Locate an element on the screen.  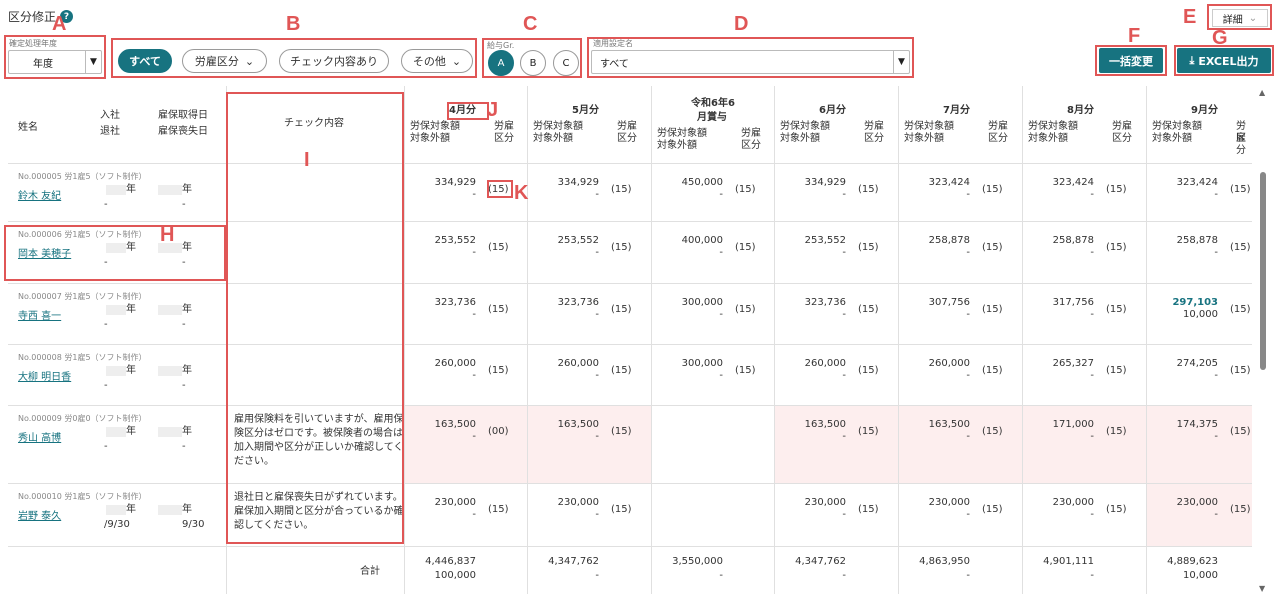
emp-loss-date: 9/30 is located at coordinates (193, 524).